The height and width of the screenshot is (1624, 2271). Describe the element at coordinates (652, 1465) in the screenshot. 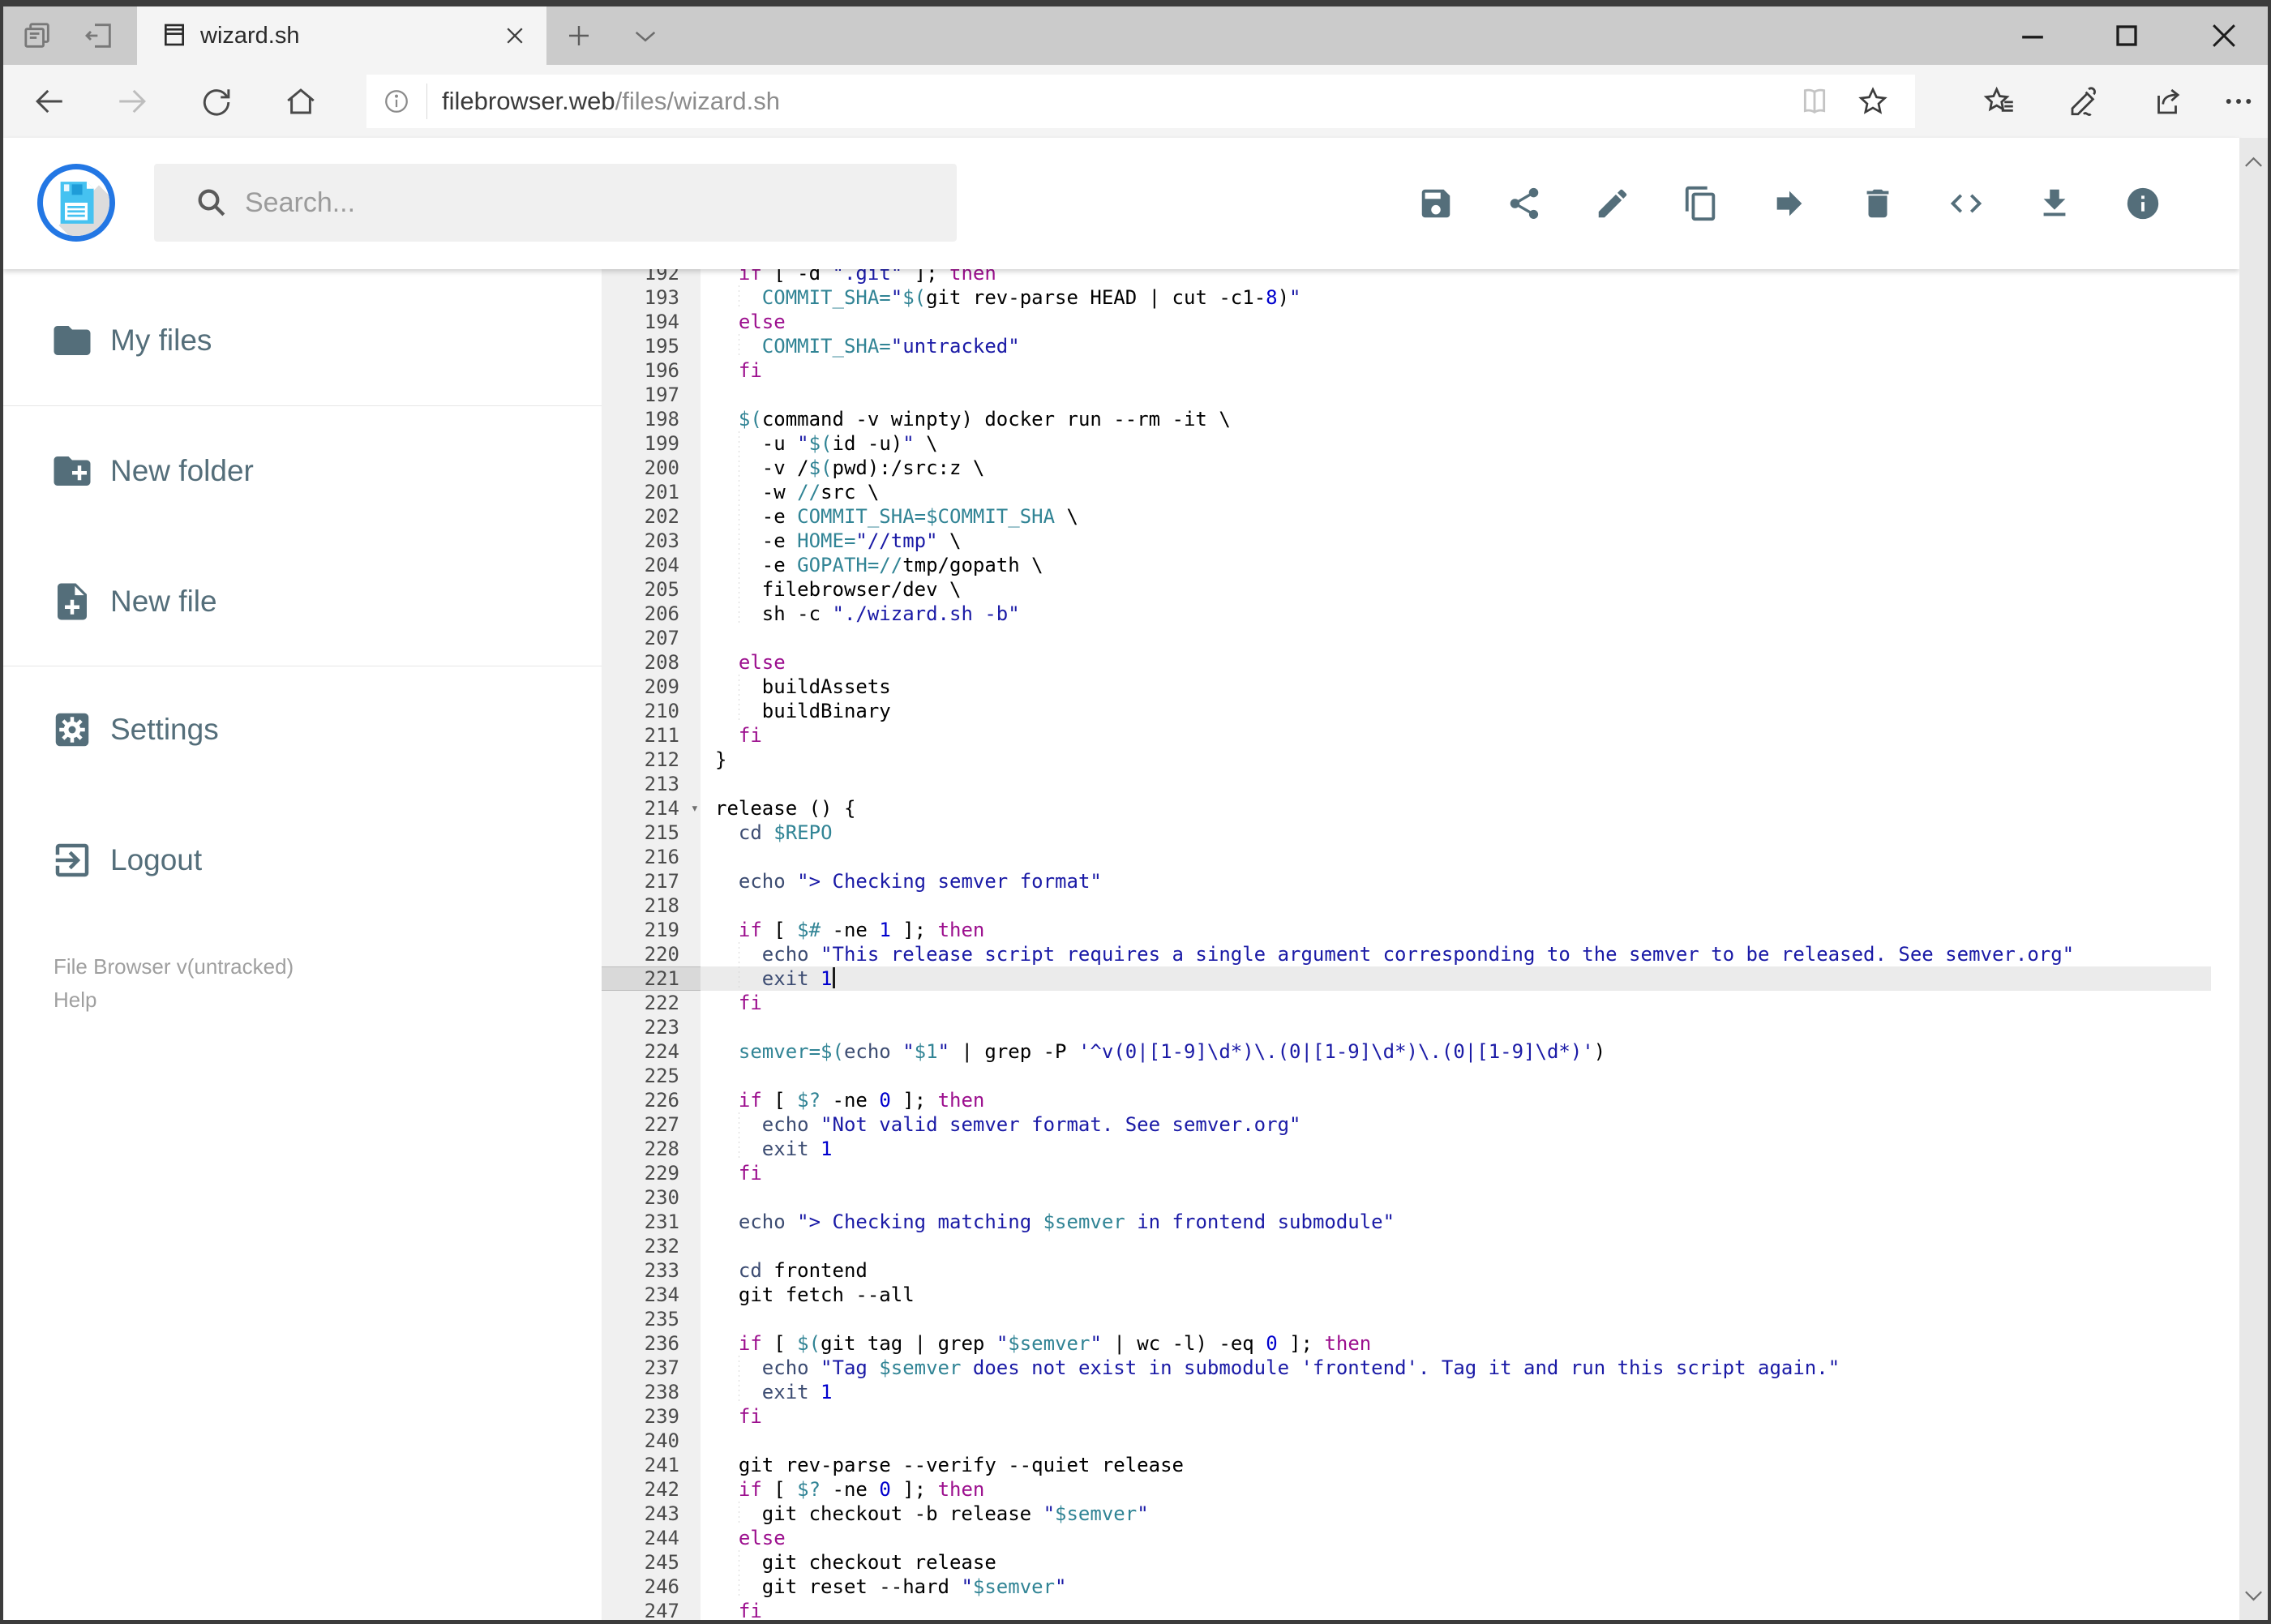

I see `line-number: 241` at that location.